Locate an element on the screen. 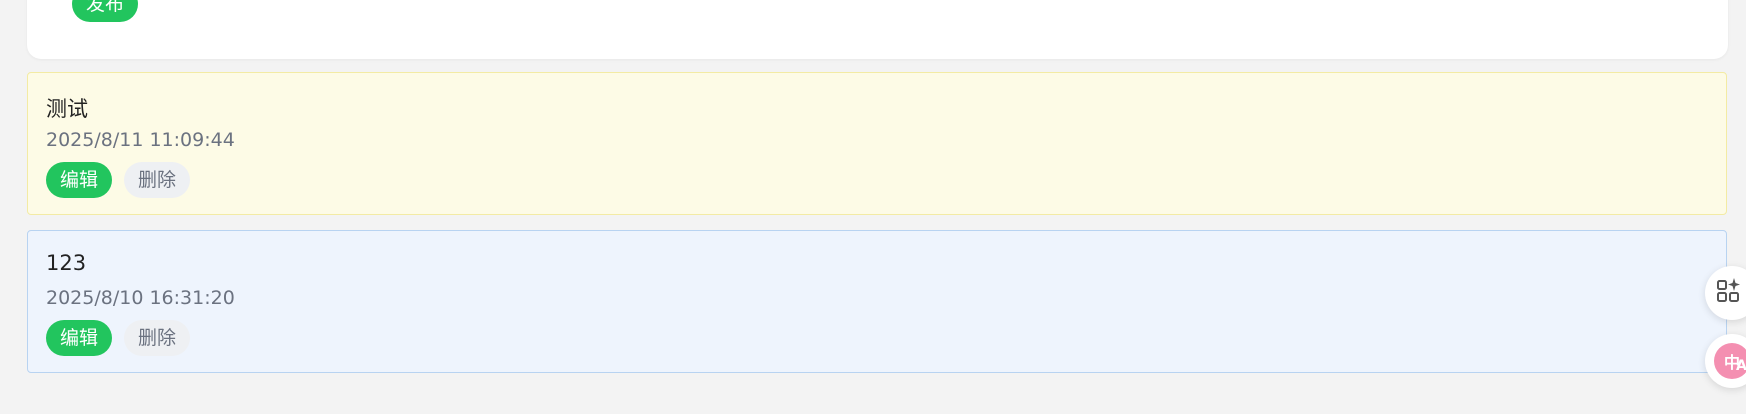  translate-float-button: 中 A is located at coordinates (1725, 361).